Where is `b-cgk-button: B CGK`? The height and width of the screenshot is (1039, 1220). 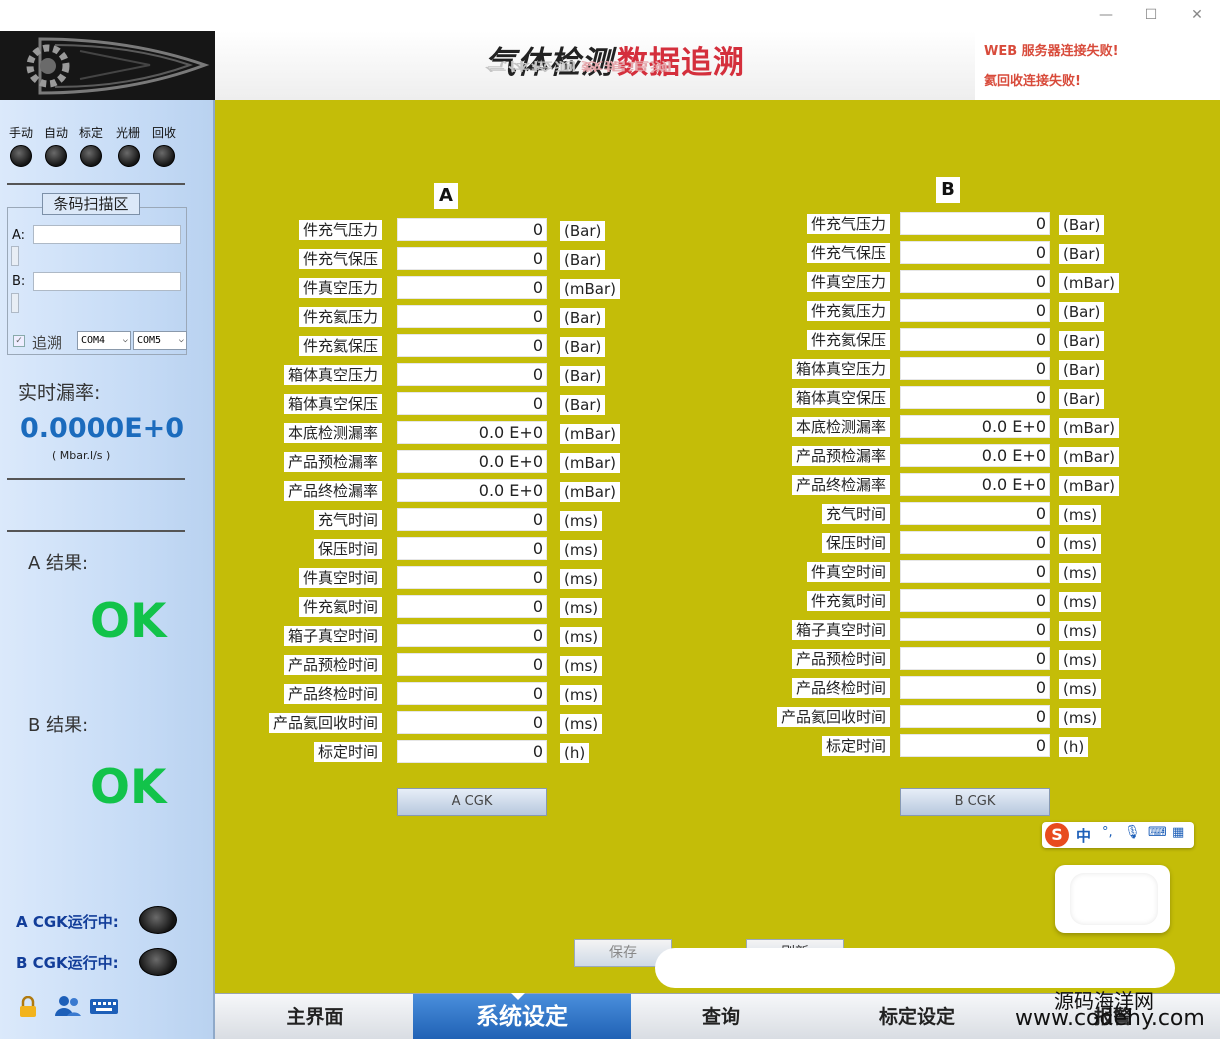 b-cgk-button: B CGK is located at coordinates (975, 802).